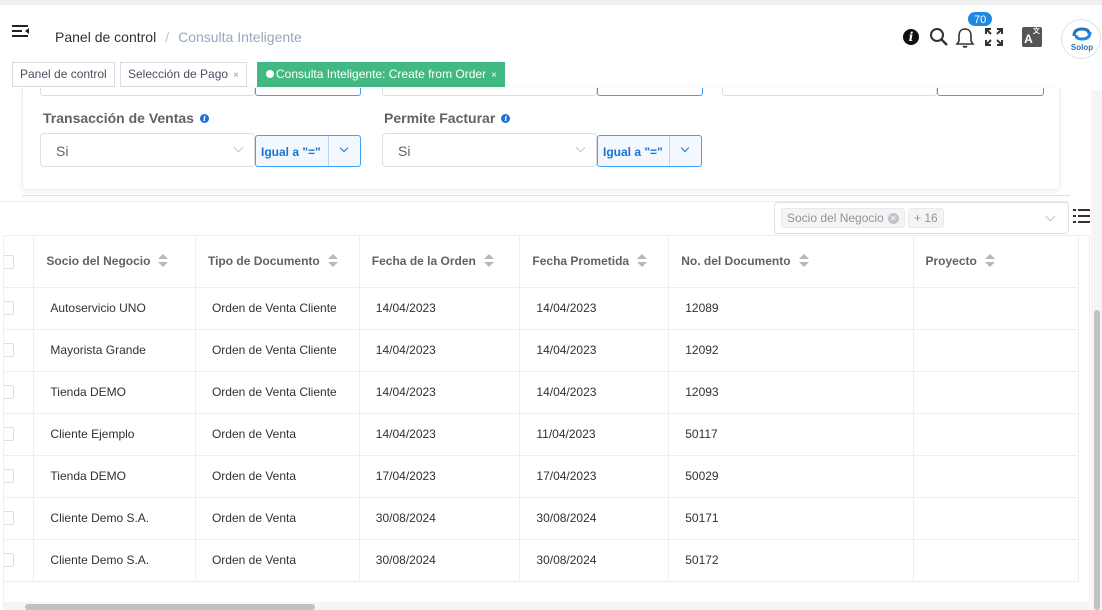 The height and width of the screenshot is (610, 1102). I want to click on vertical-scrollbar, so click(1096, 350).